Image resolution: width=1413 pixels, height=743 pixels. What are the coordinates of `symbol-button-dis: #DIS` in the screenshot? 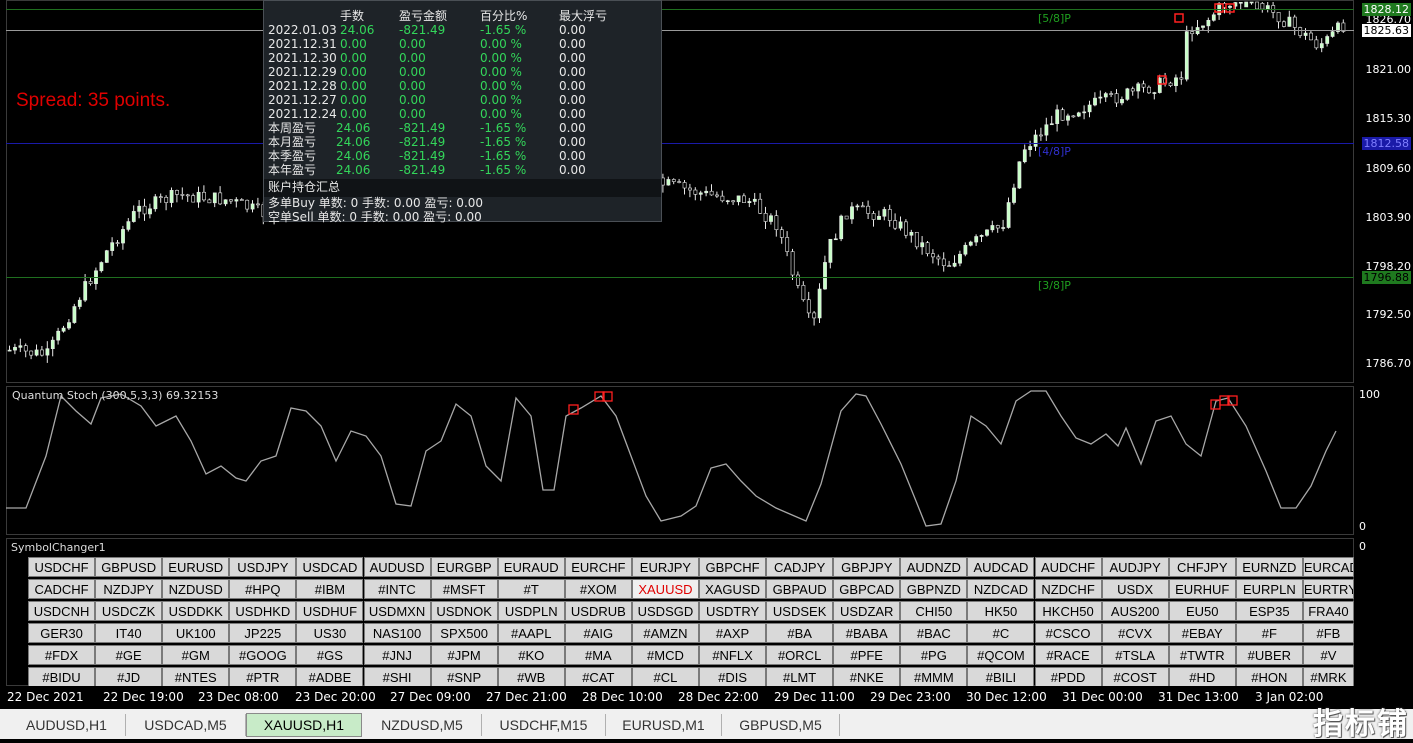 It's located at (733, 677).